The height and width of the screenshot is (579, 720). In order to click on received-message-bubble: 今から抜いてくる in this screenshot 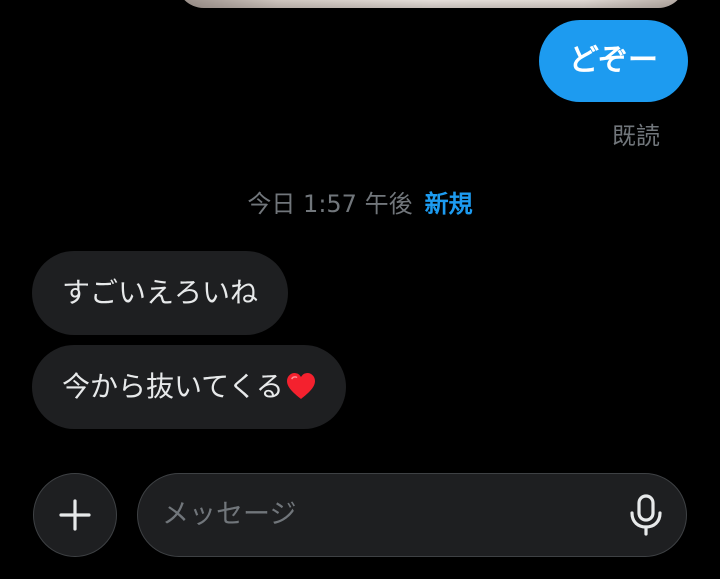, I will do `click(189, 387)`.